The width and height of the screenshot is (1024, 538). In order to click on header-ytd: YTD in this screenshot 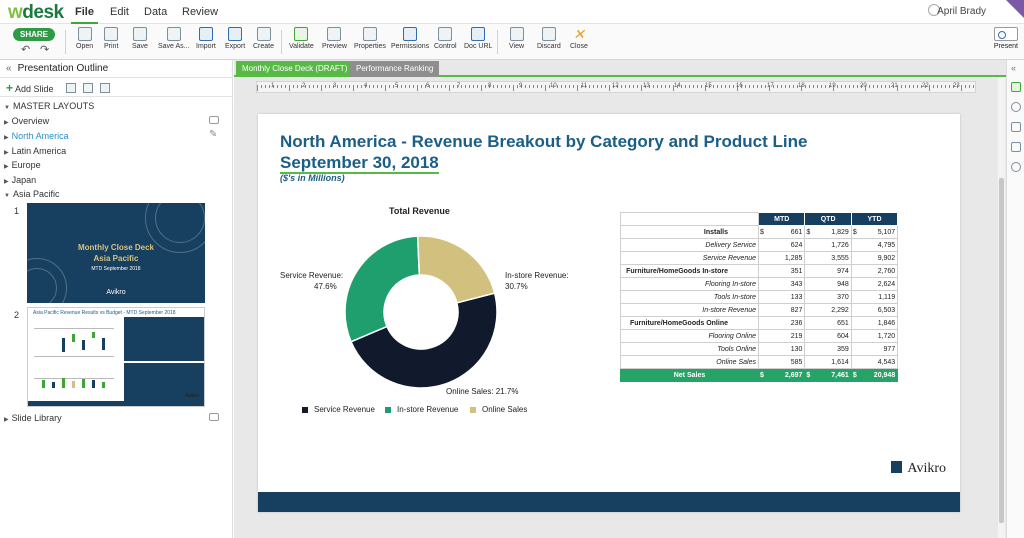, I will do `click(874, 219)`.